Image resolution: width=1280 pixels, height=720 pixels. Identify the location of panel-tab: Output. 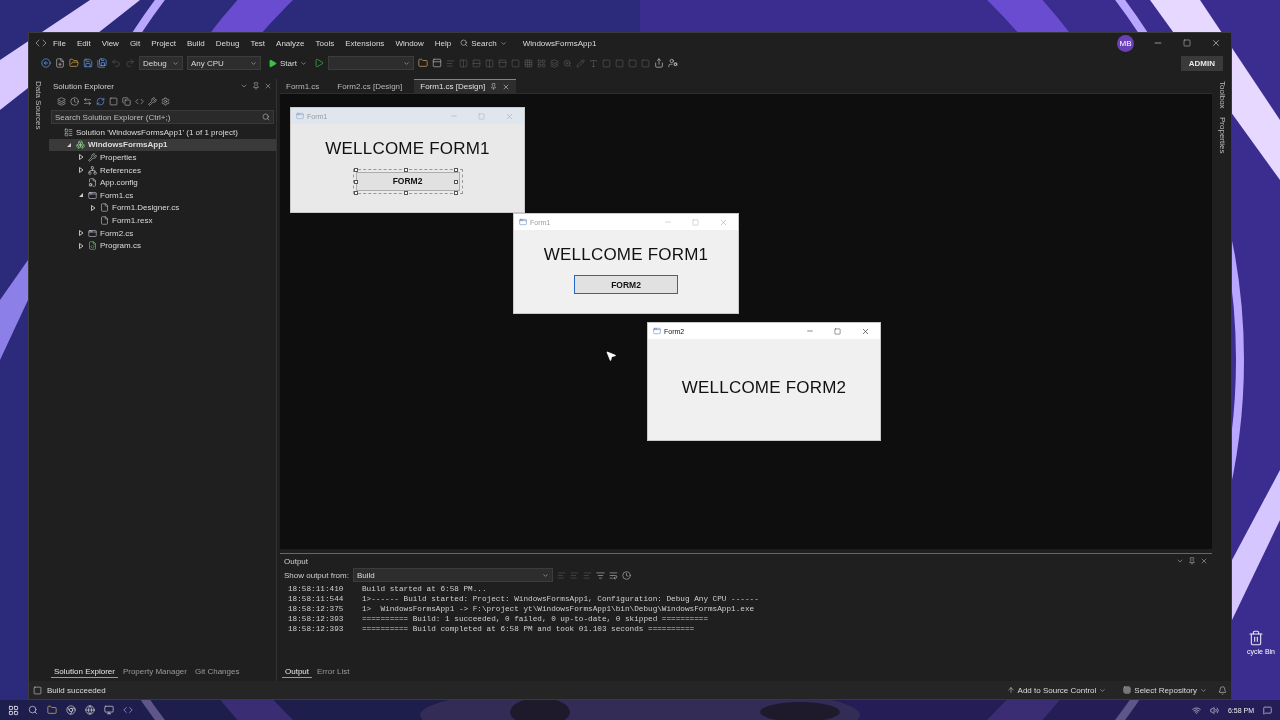
(297, 672).